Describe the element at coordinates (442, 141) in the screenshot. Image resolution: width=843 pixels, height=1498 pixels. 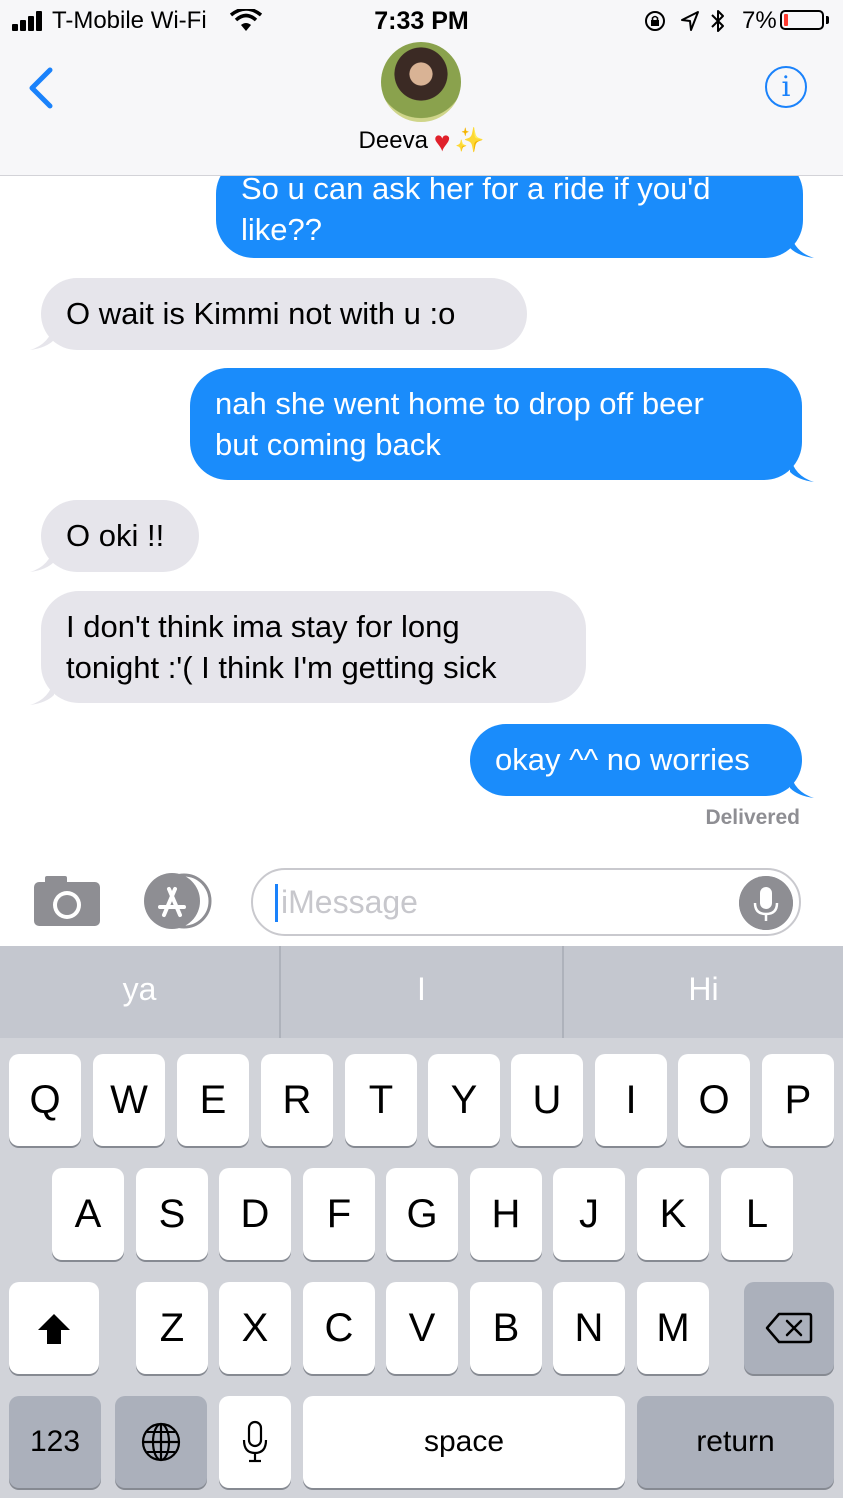
I see `heart-emoji: ♥` at that location.